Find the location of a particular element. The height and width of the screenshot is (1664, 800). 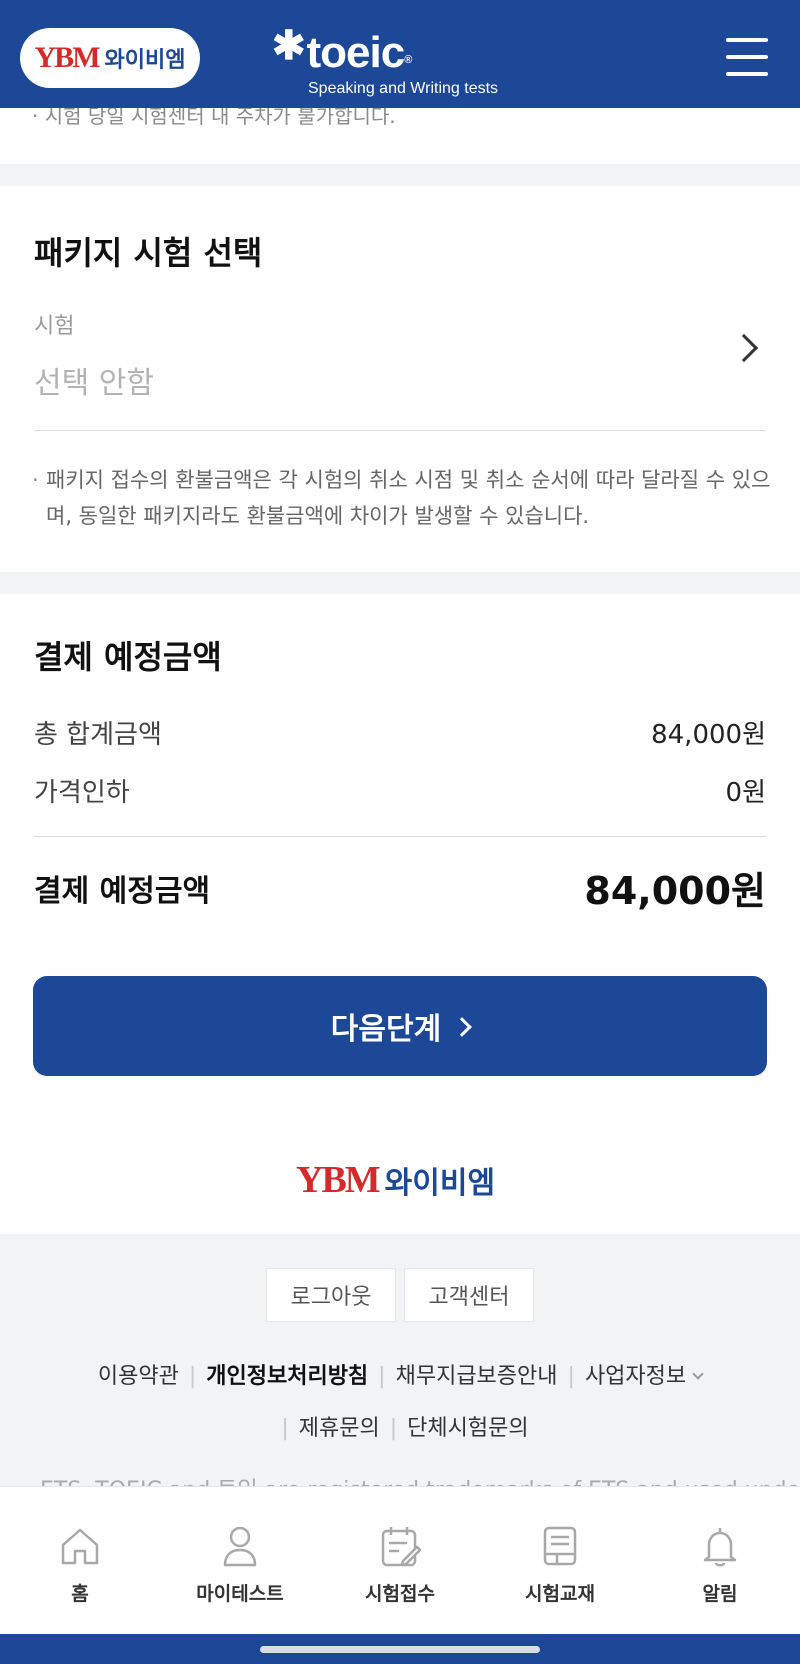

hamburger-menu-icon is located at coordinates (748, 58).